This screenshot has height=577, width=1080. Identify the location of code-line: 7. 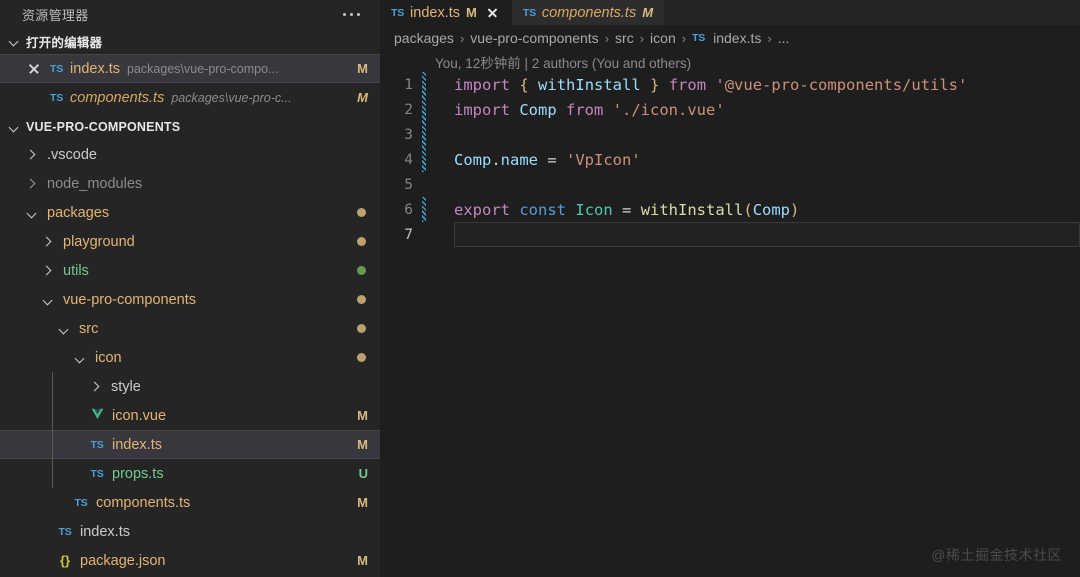
(730, 234).